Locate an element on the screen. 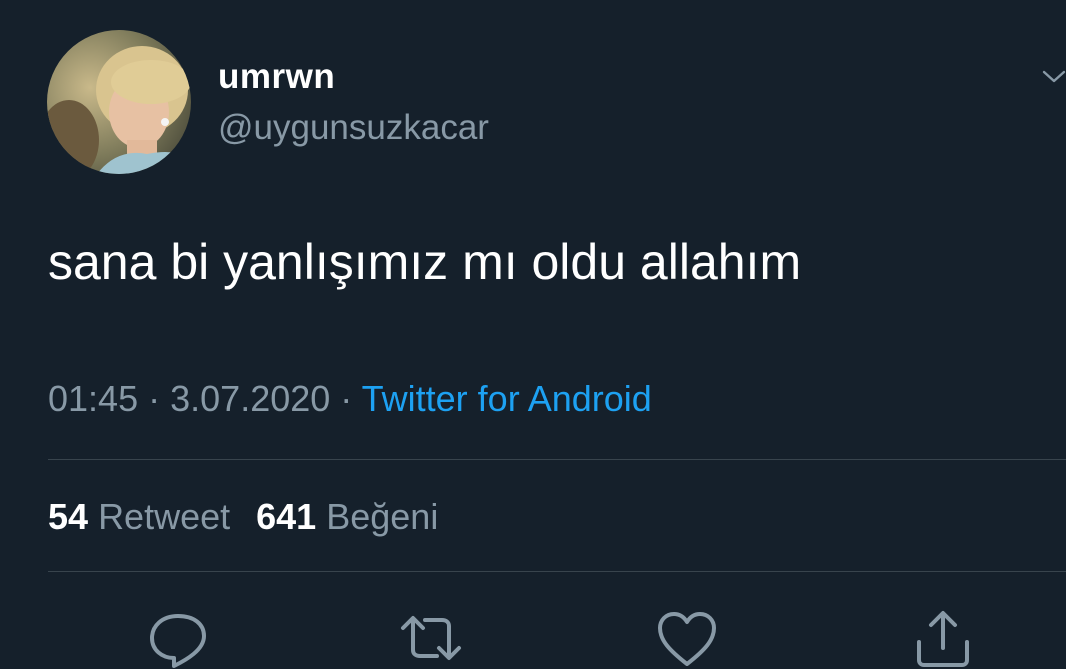 This screenshot has width=1066, height=669. likes-label: Beğeni is located at coordinates (382, 516).